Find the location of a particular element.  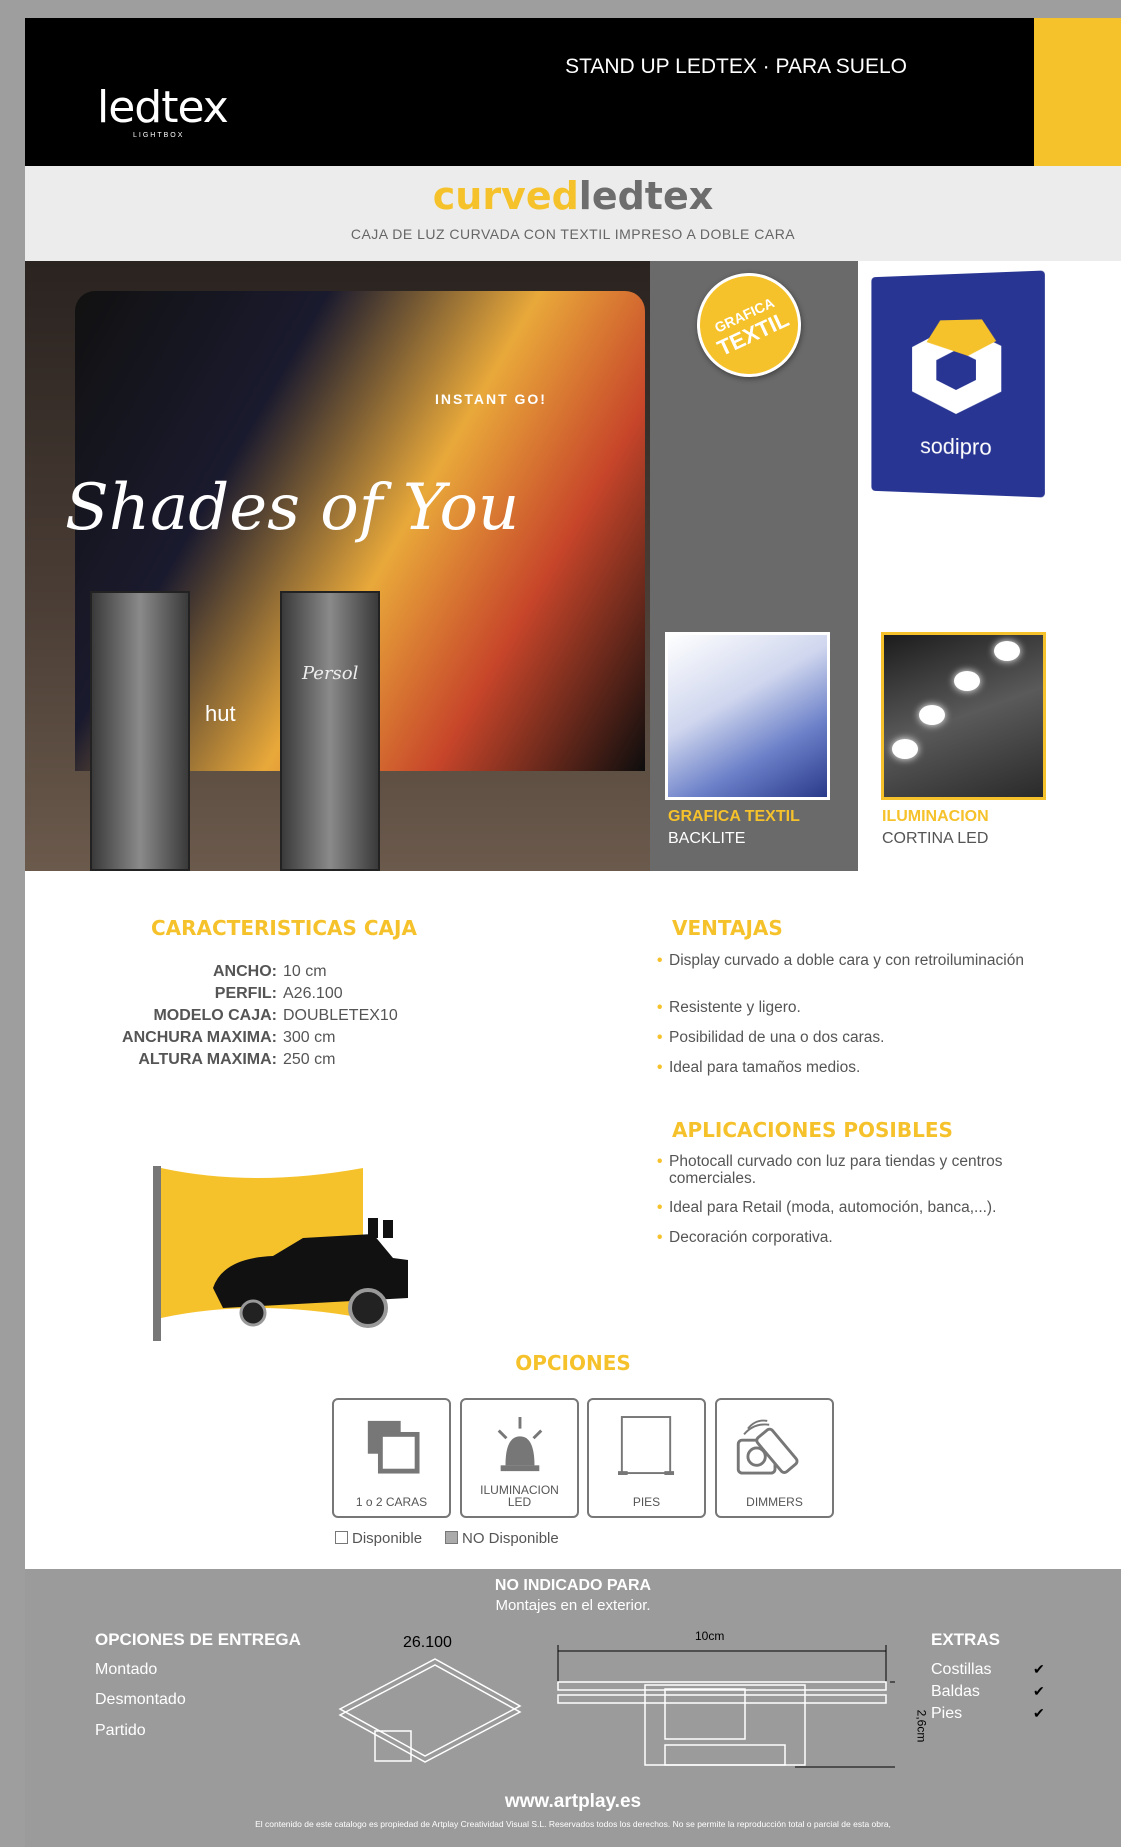

entrega-item: Desmontado is located at coordinates (140, 1699).